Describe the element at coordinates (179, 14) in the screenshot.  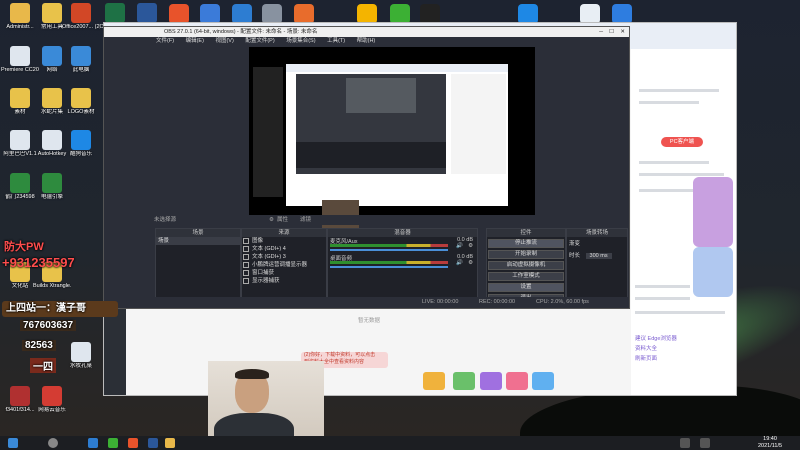
I see `kingsoft-icon` at that location.